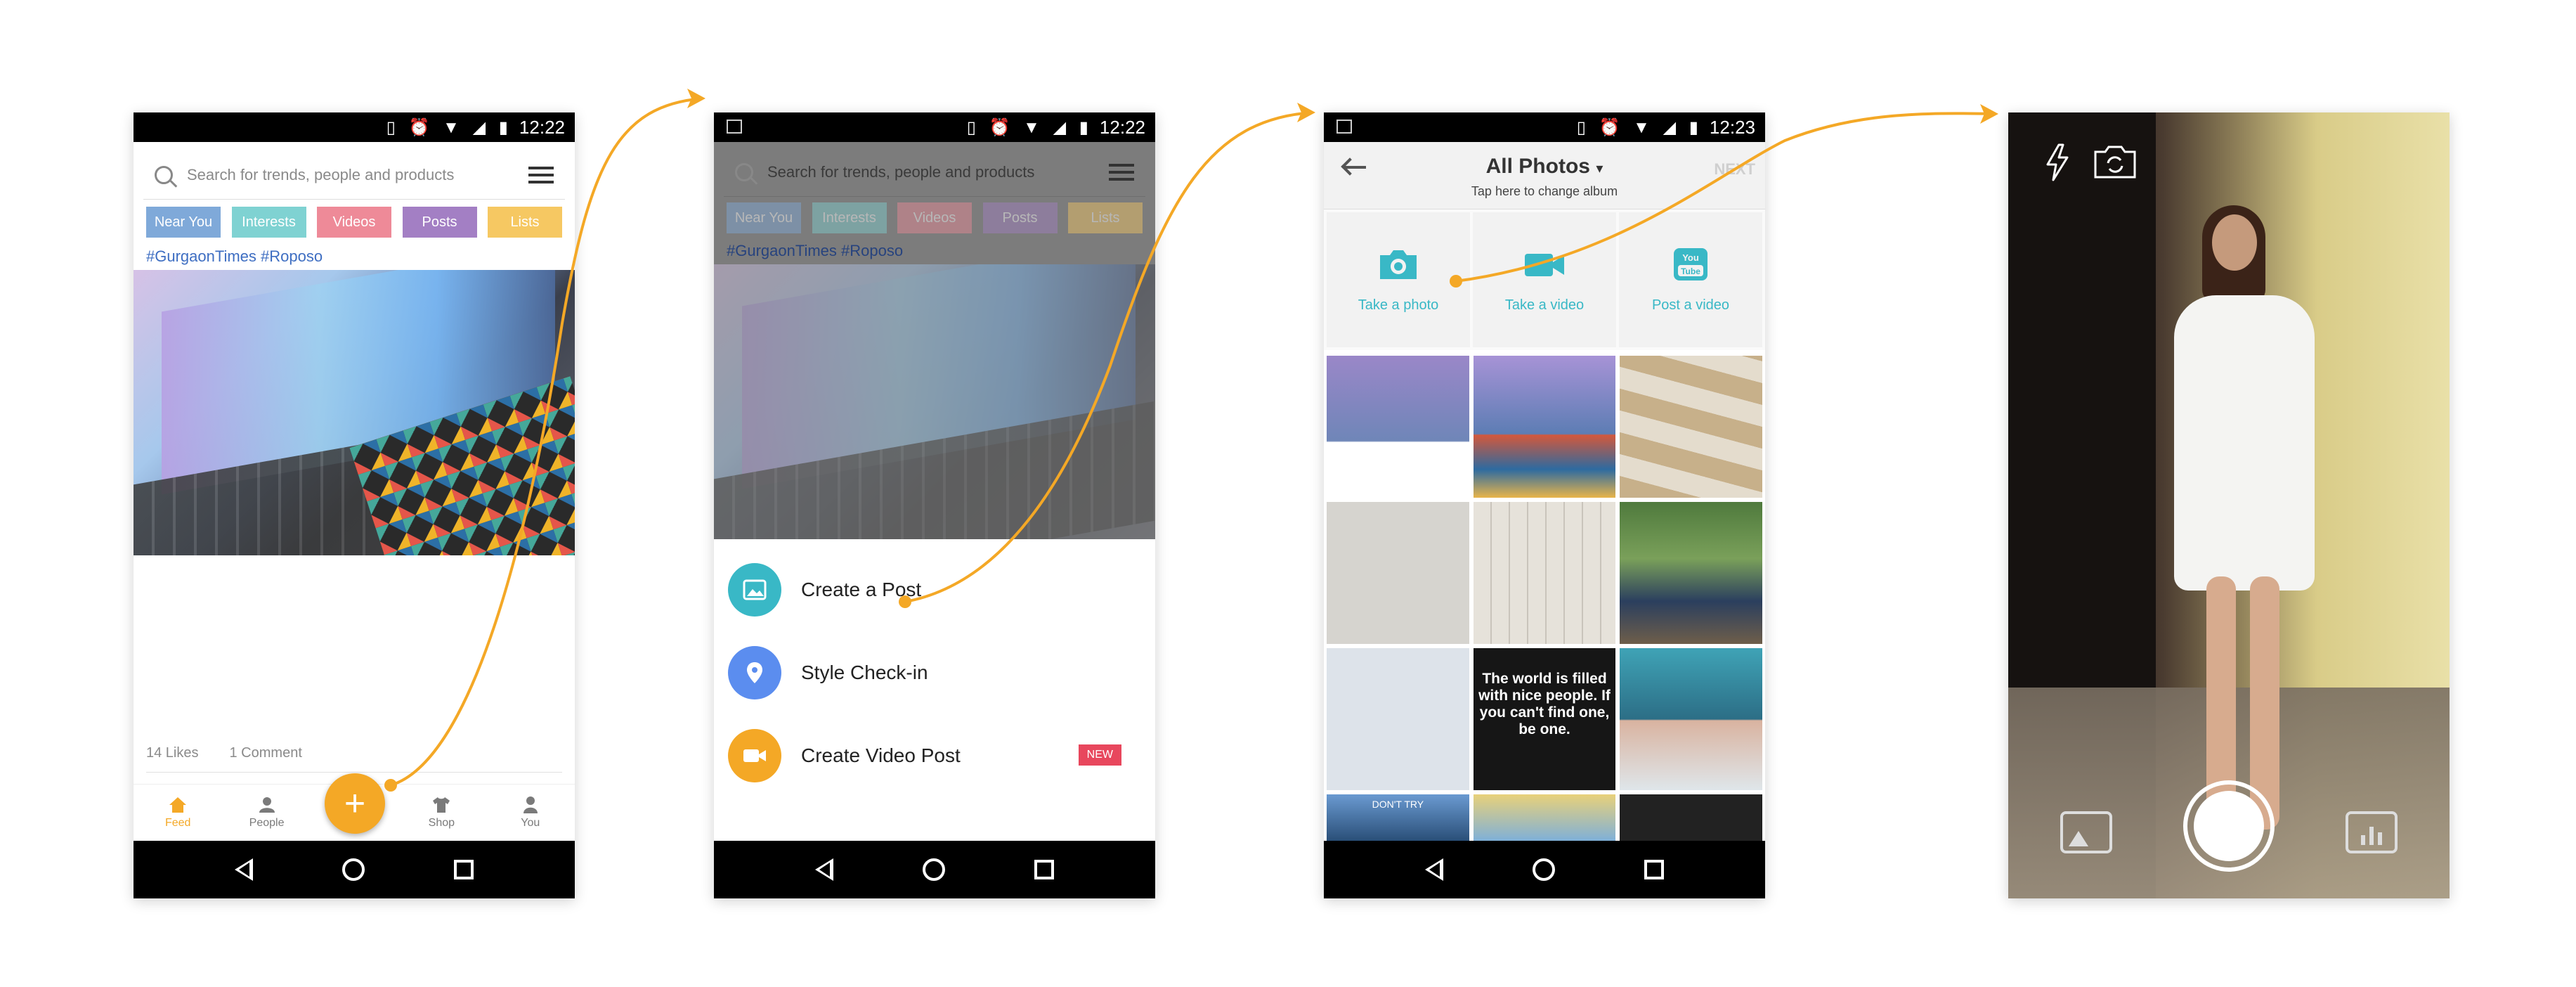 The height and width of the screenshot is (987, 2576). Describe the element at coordinates (2372, 832) in the screenshot. I see `filter-icon` at that location.